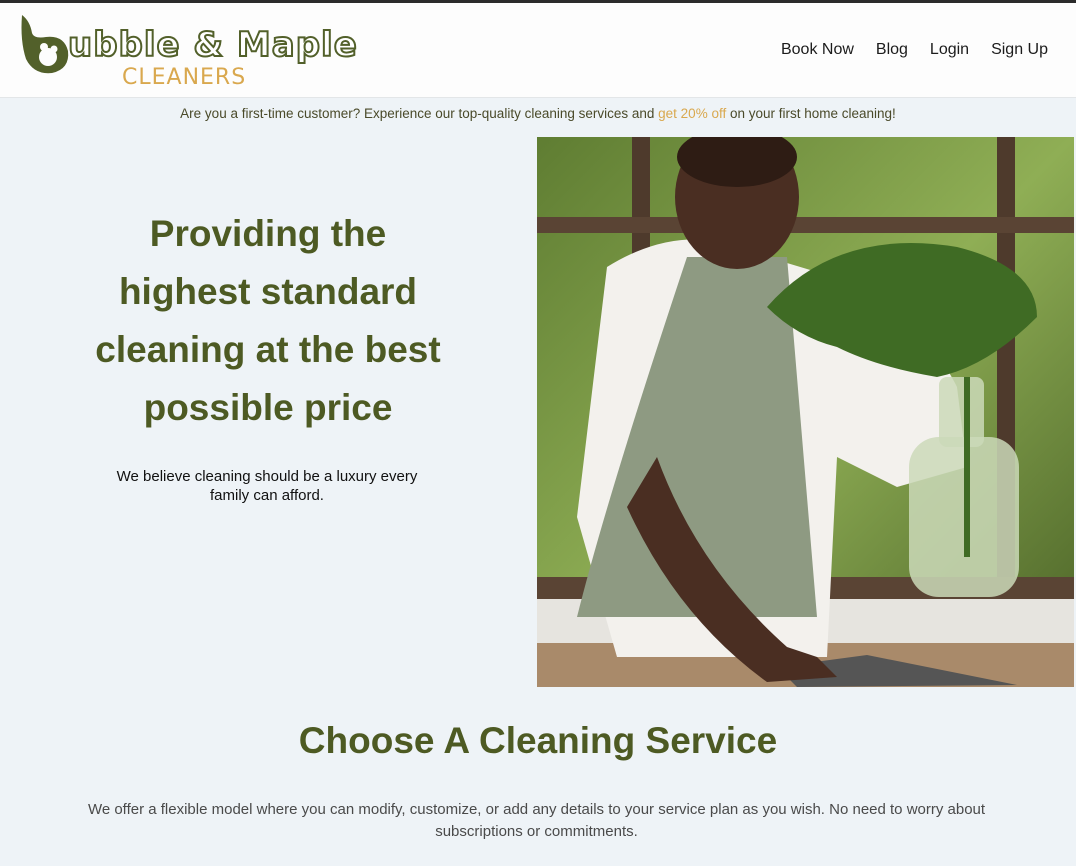 This screenshot has height=866, width=1076. Describe the element at coordinates (892, 50) in the screenshot. I see `nav-blog: Blog` at that location.